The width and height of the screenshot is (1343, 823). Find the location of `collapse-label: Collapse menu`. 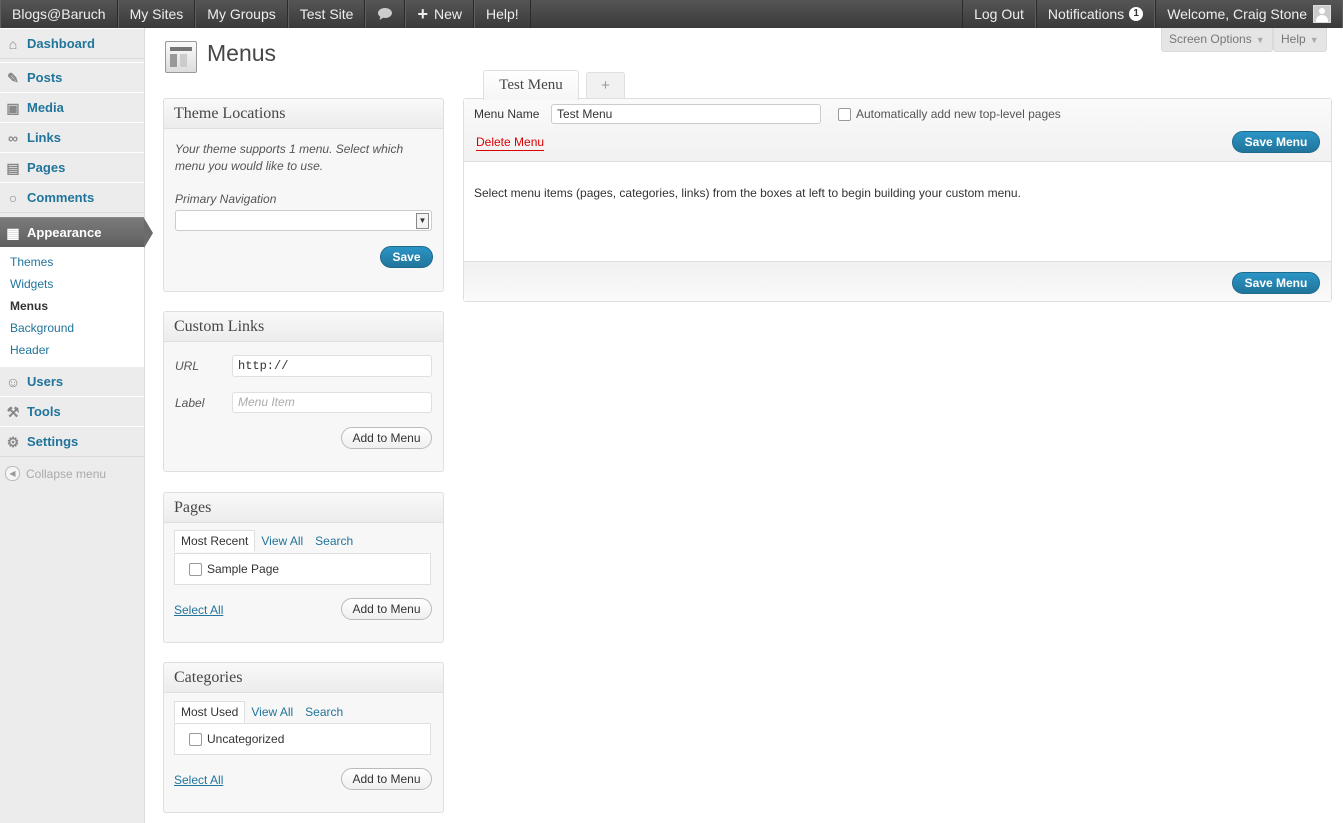

collapse-label: Collapse menu is located at coordinates (66, 473).